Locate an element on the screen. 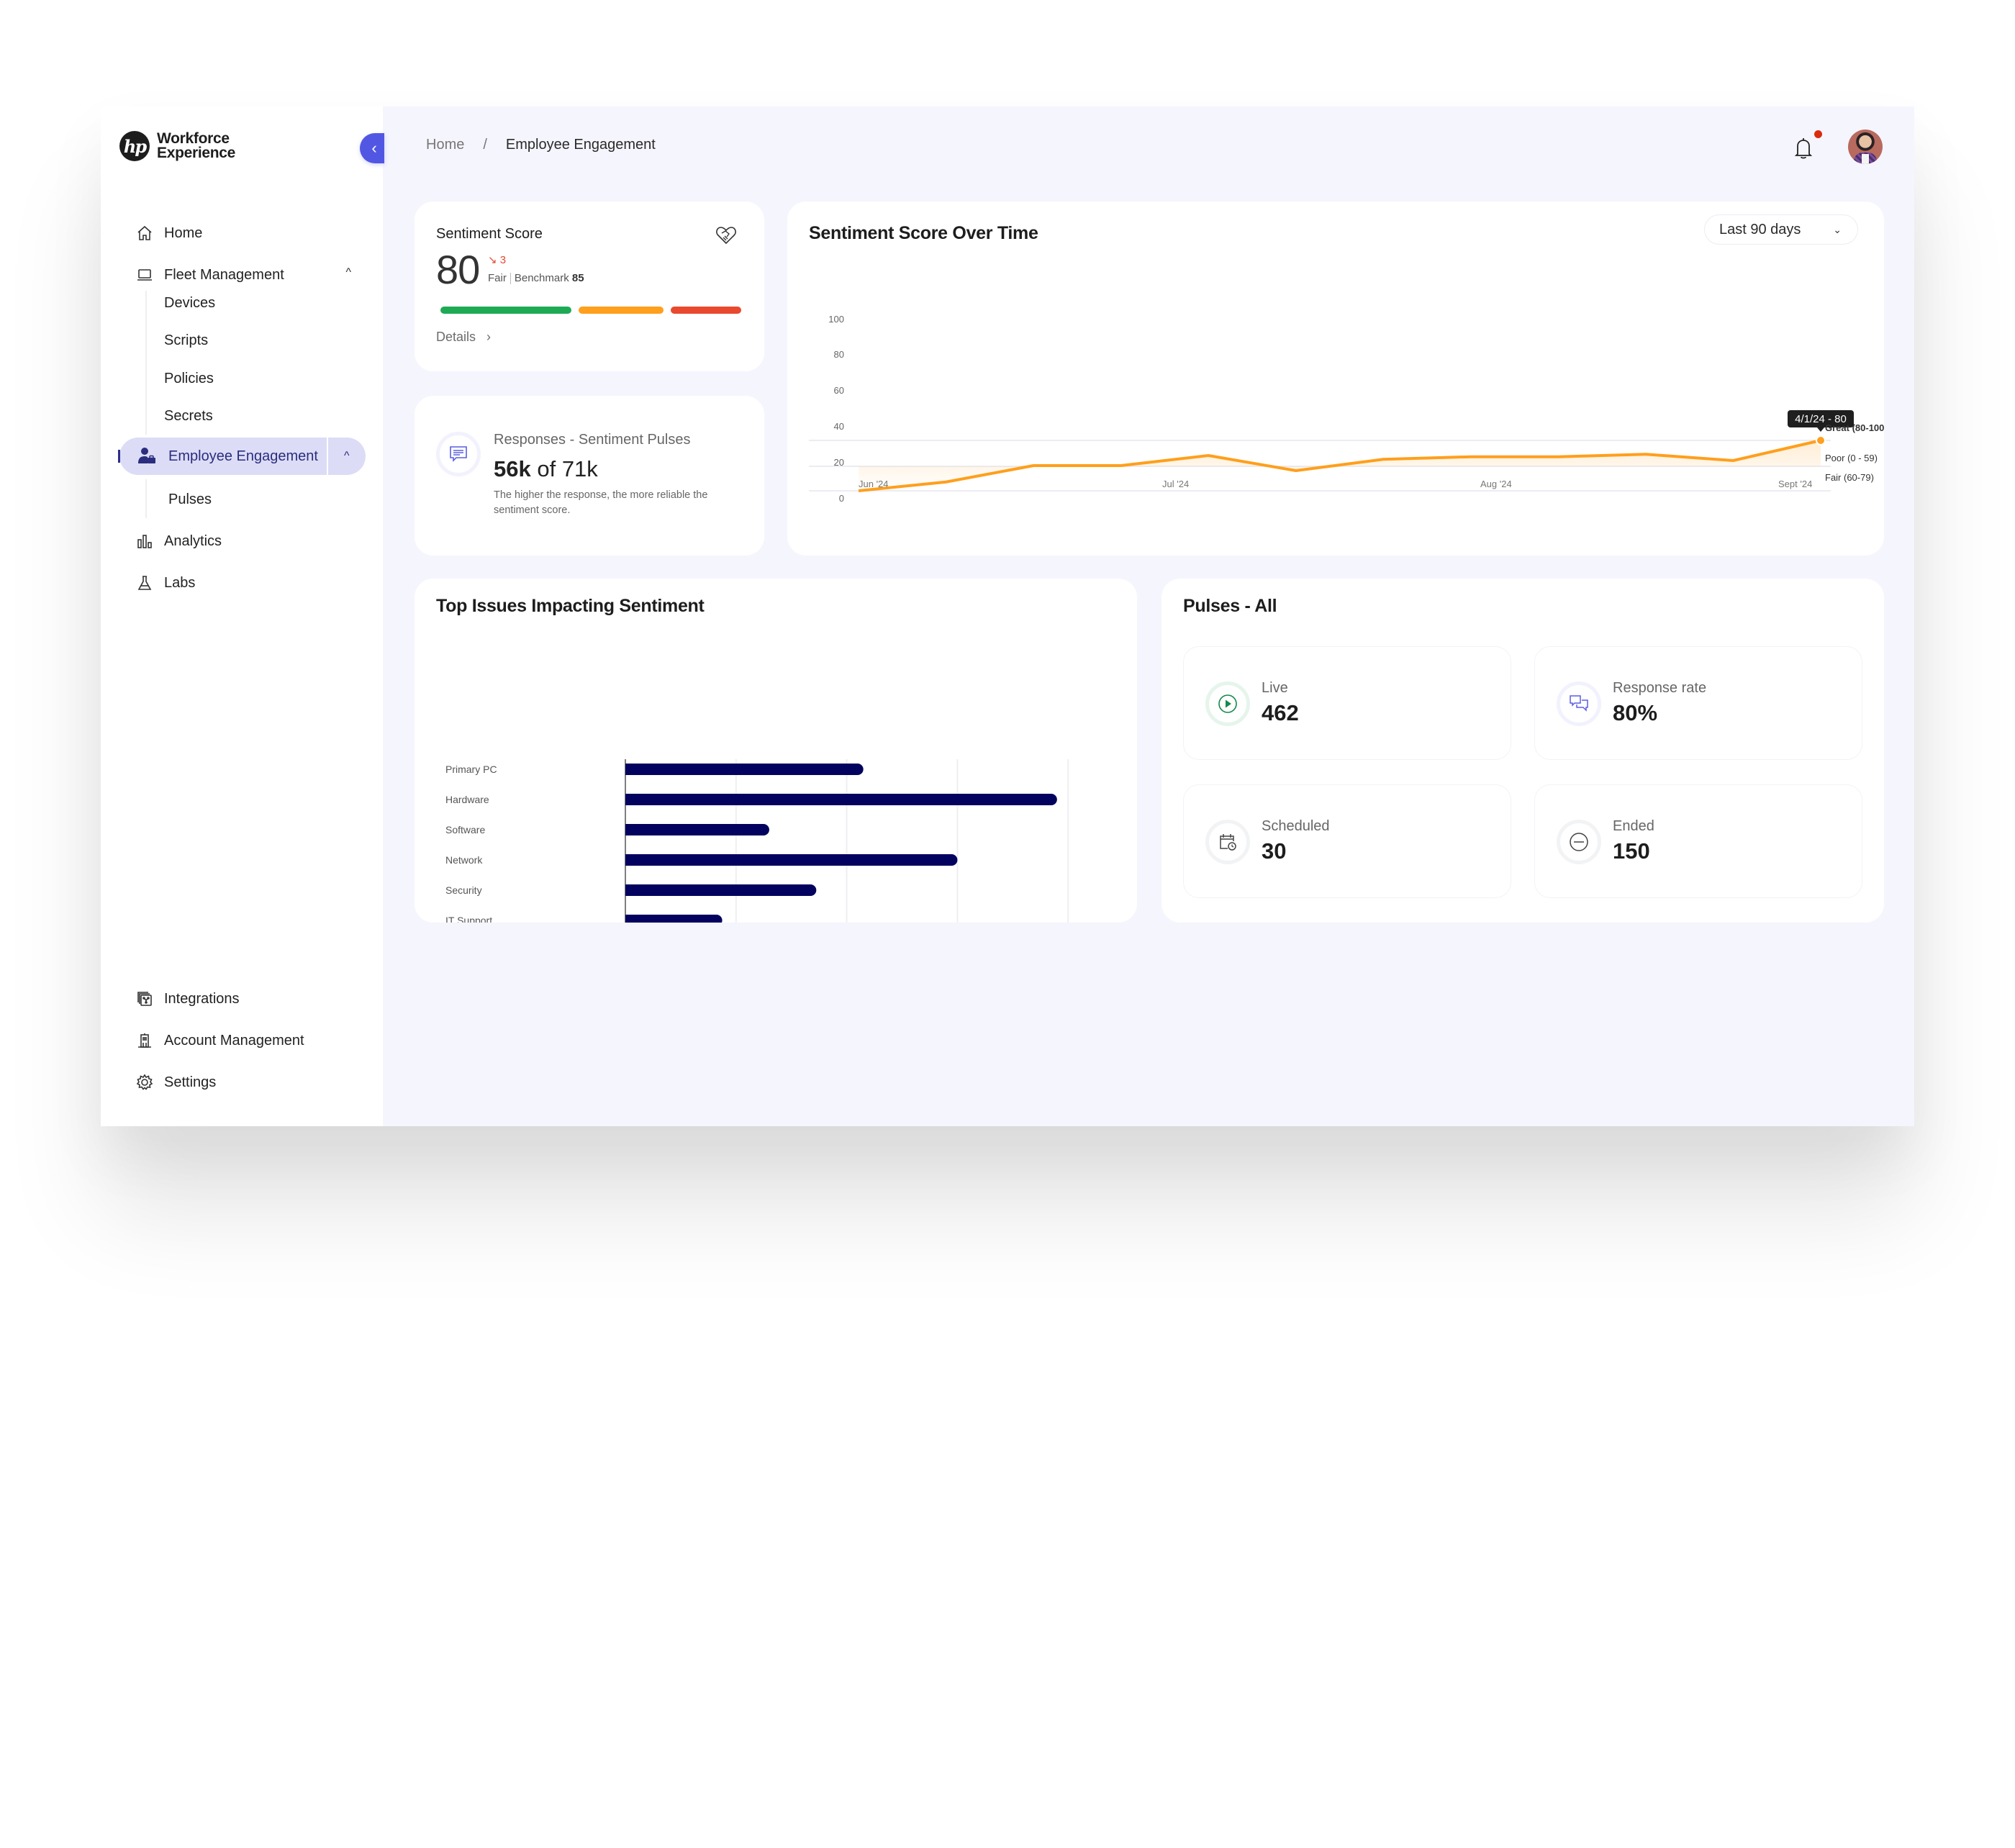 This screenshot has height=1848, width=2015. integrations-icon is located at coordinates (144, 998).